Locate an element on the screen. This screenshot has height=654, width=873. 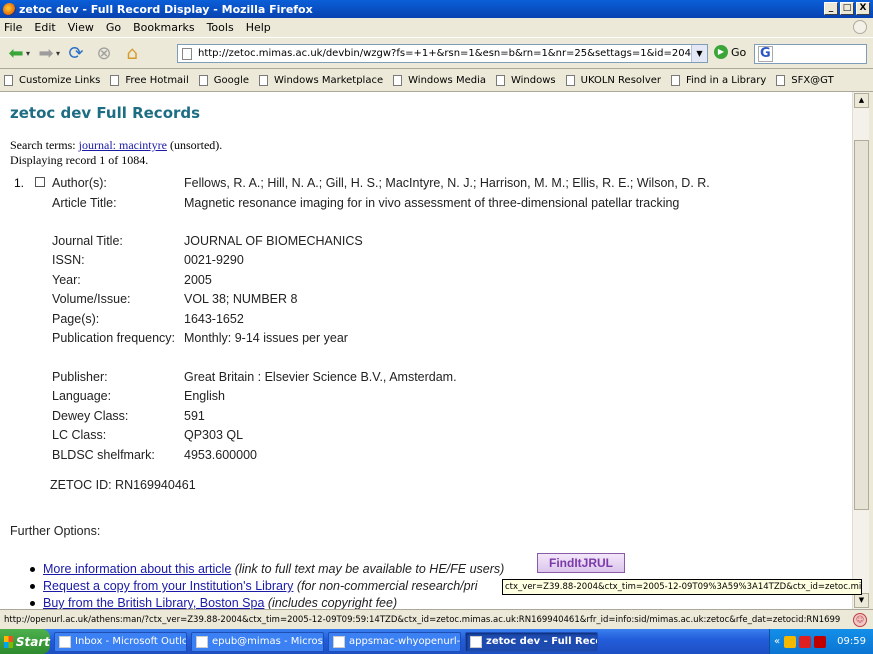
stop-icon: ⊗ is located at coordinates (104, 53).